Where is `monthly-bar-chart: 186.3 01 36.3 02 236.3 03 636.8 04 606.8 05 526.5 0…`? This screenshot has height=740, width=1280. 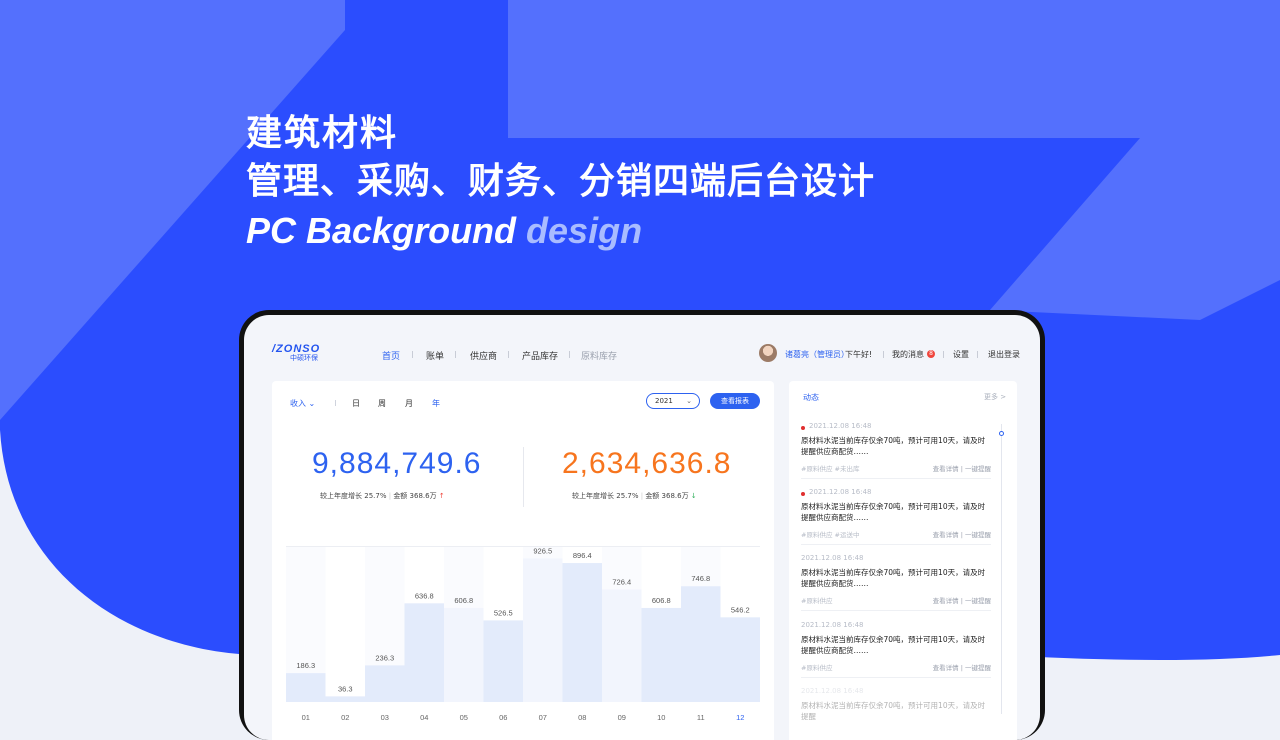
monthly-bar-chart: 186.3 01 36.3 02 236.3 03 636.8 04 606.8 05 526.5 0… is located at coordinates (523, 634).